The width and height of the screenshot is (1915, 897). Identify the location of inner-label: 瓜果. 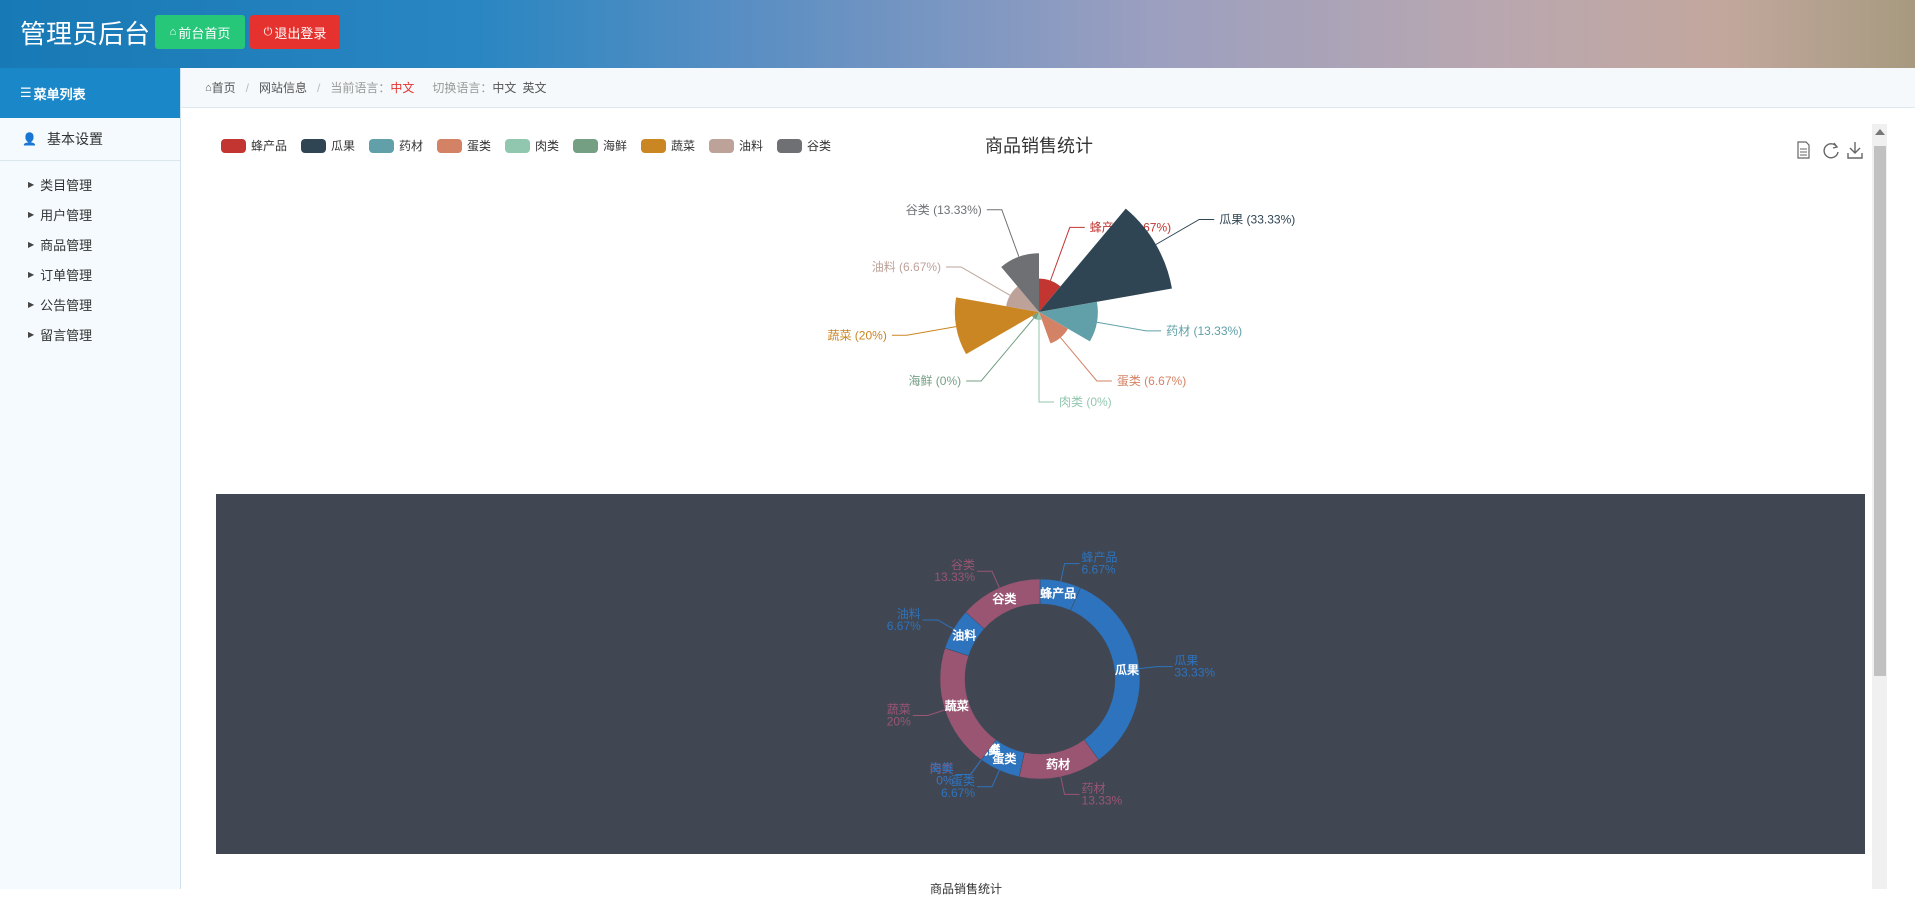
(1127, 670).